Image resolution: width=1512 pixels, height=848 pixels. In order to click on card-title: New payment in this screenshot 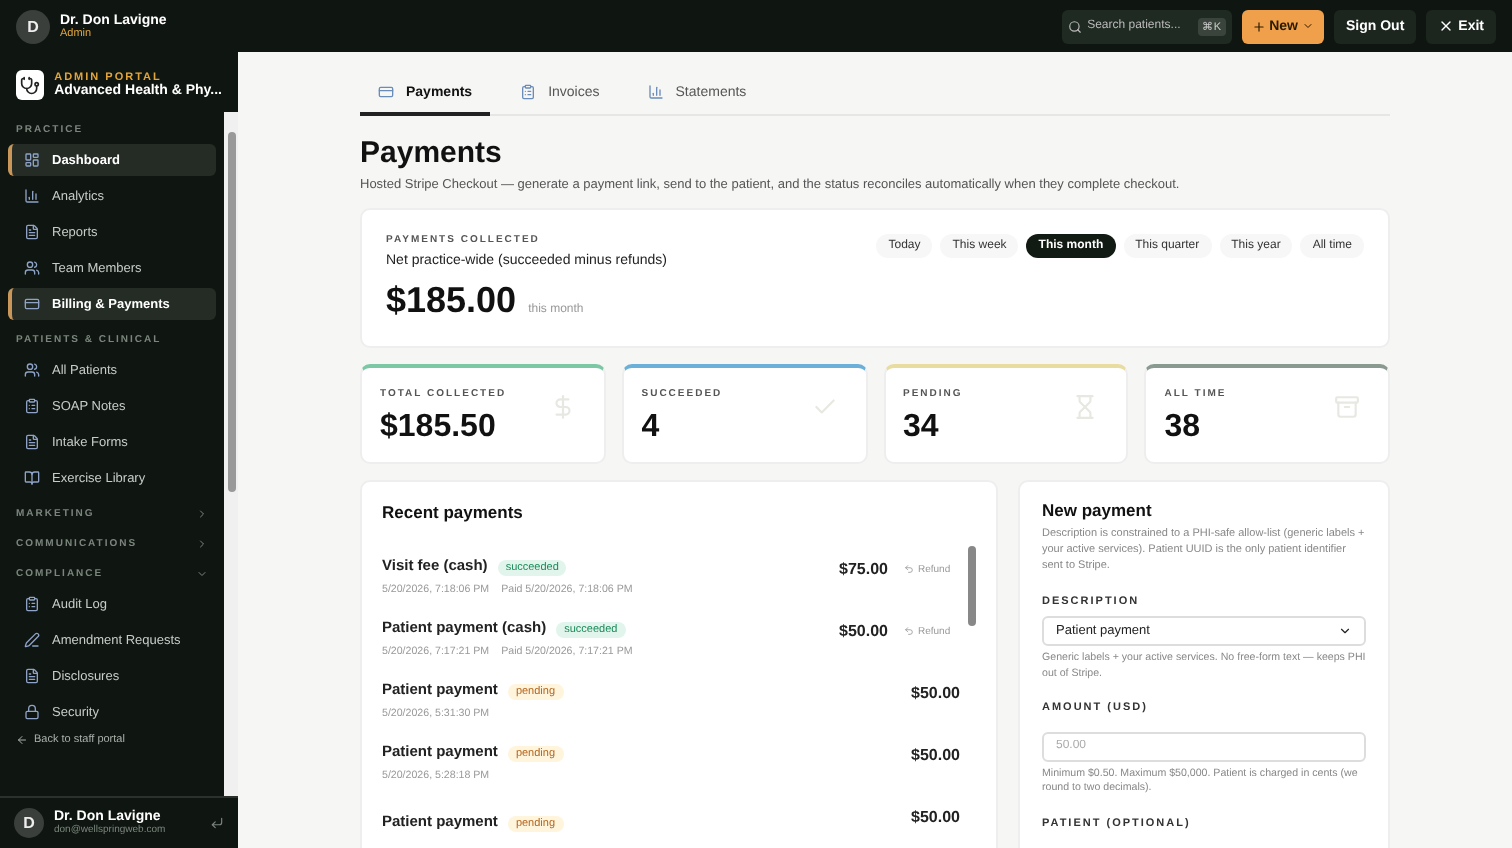, I will do `click(1098, 510)`.